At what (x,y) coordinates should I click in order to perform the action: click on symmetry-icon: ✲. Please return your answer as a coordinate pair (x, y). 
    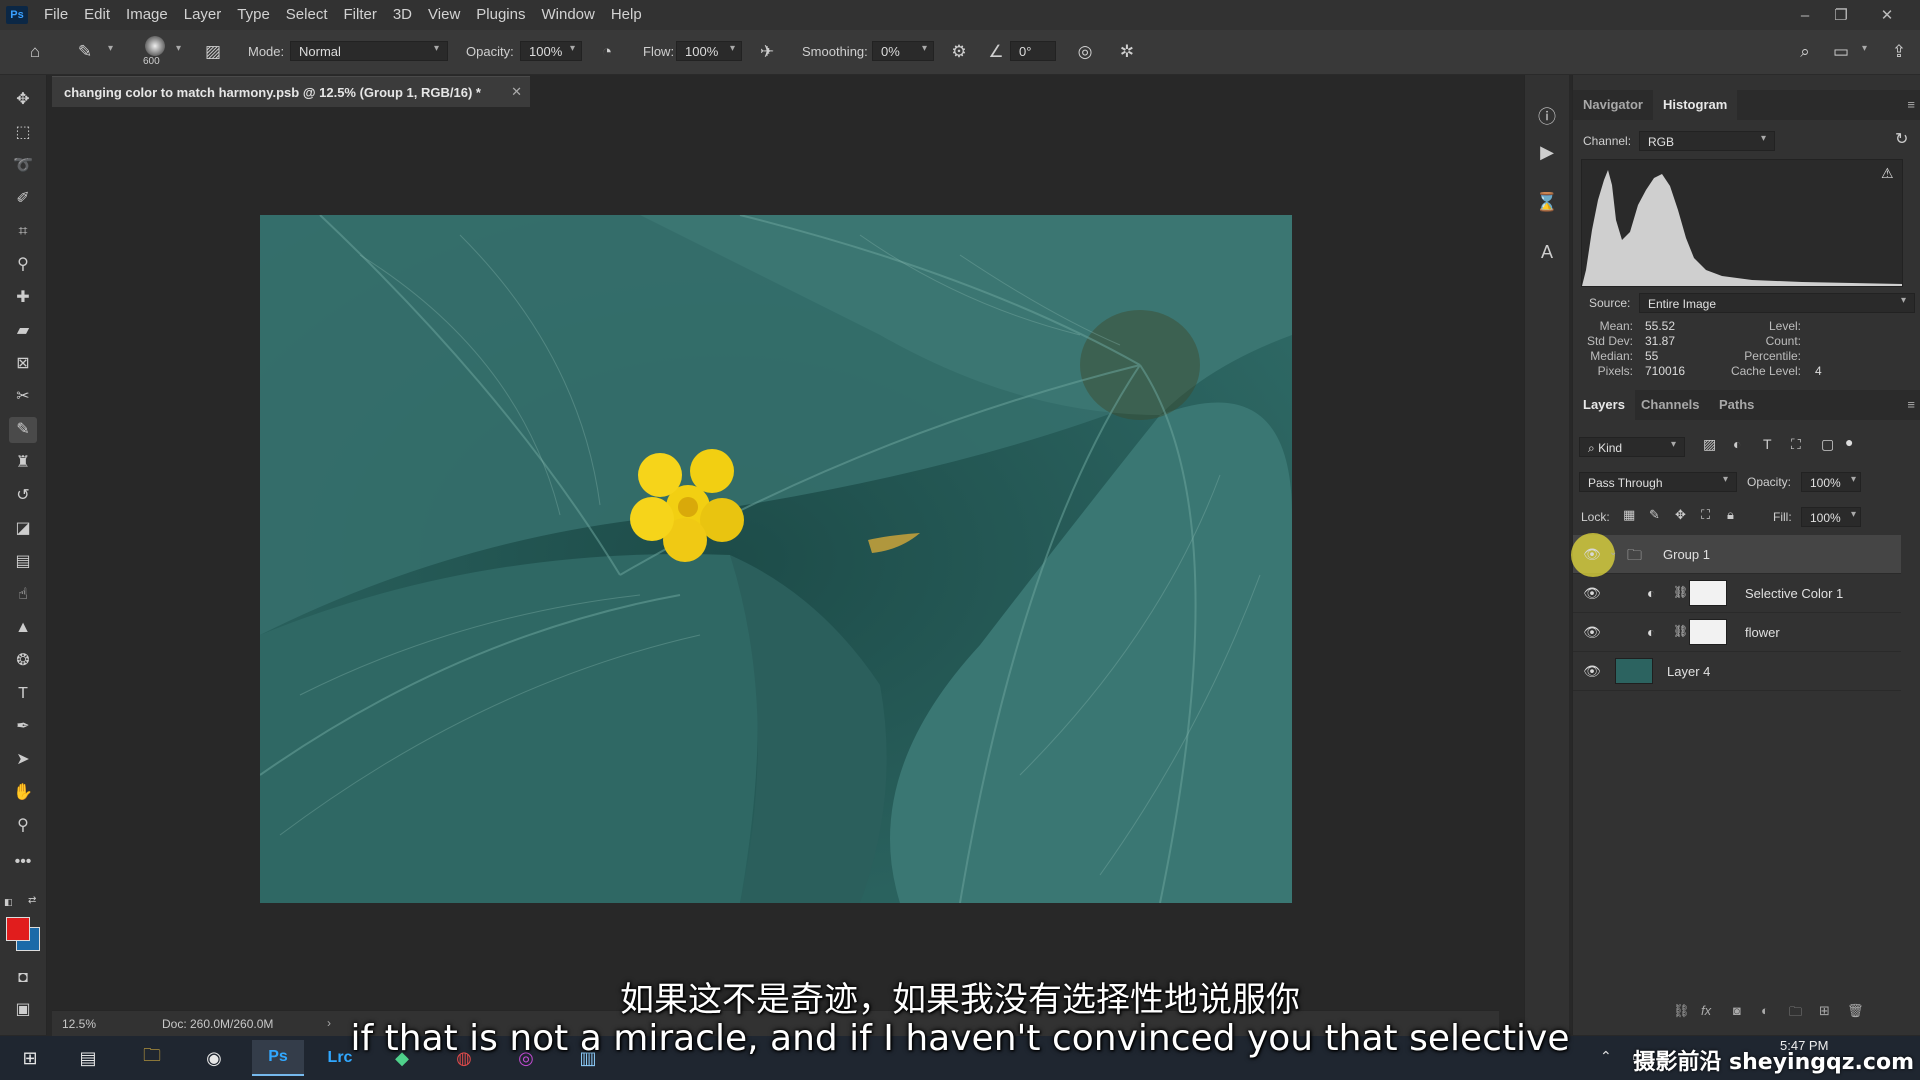
    Looking at the image, I should click on (1127, 52).